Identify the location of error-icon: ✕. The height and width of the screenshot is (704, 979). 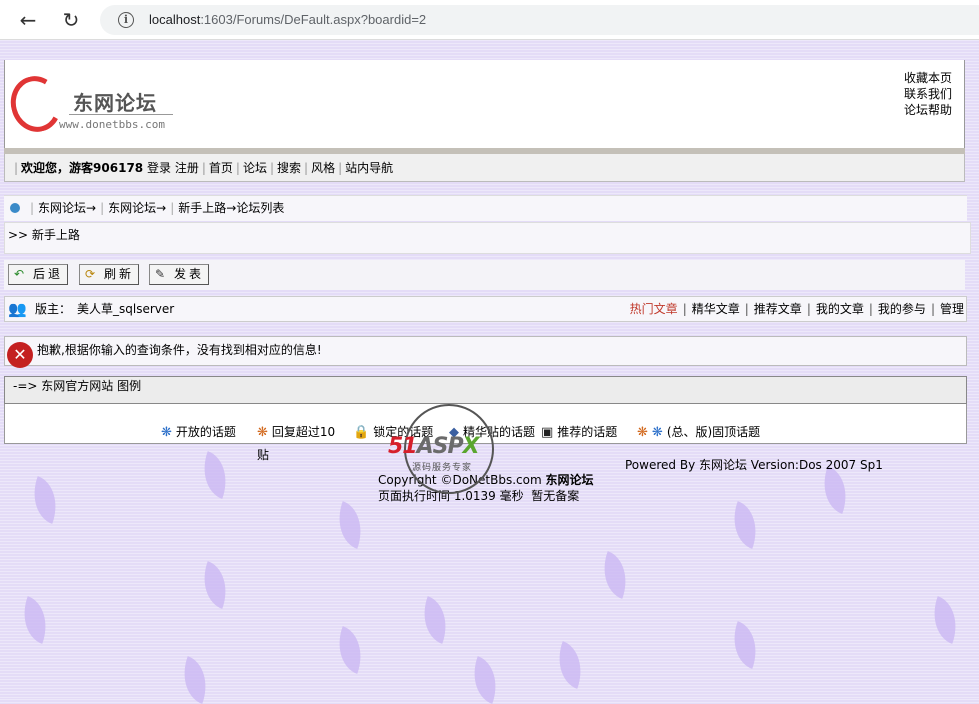
(20, 355).